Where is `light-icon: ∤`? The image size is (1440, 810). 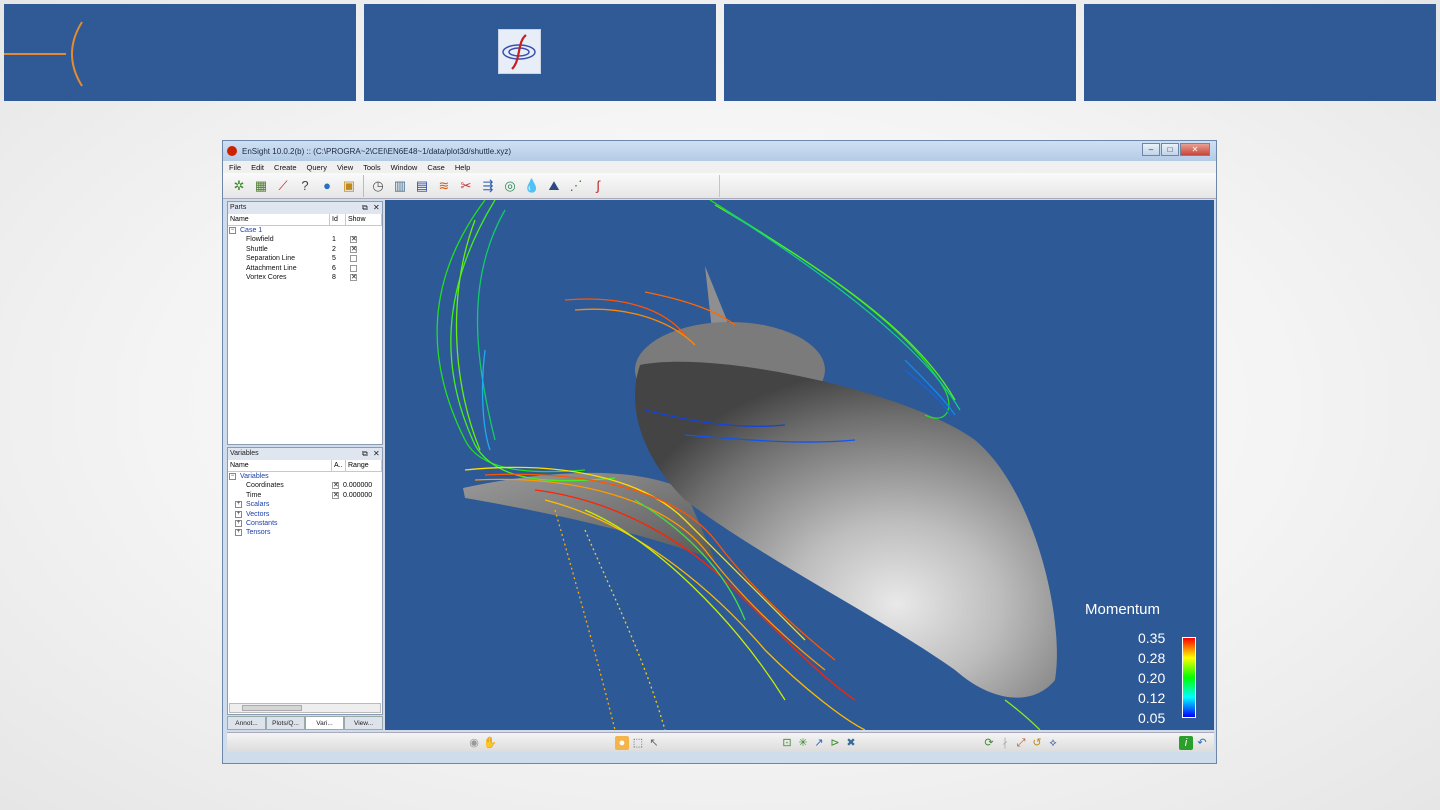 light-icon: ∤ is located at coordinates (1005, 743).